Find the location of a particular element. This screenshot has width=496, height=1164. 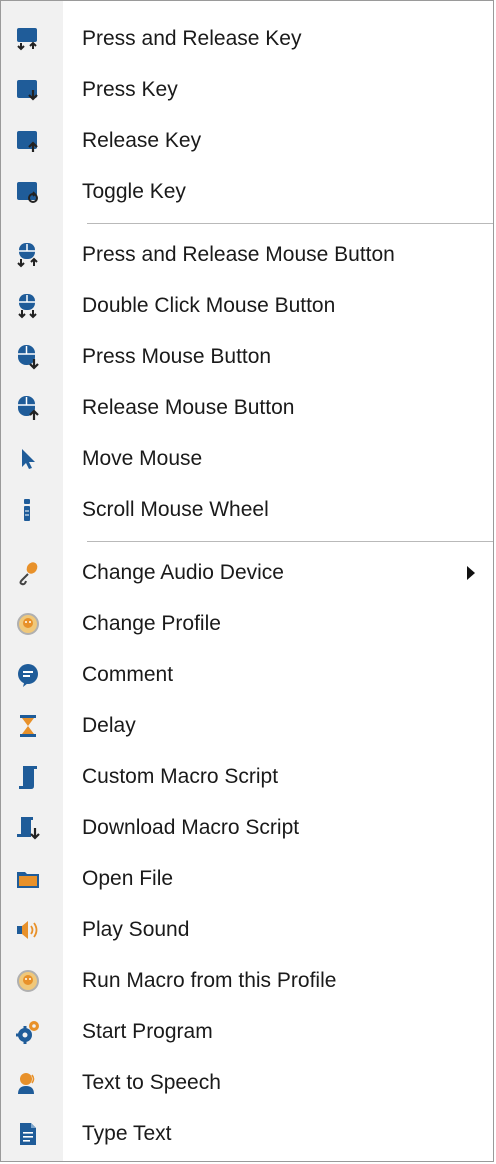

menu-item-scroll-mouse-wheel: Scroll Mouse Wheel is located at coordinates (247, 510).